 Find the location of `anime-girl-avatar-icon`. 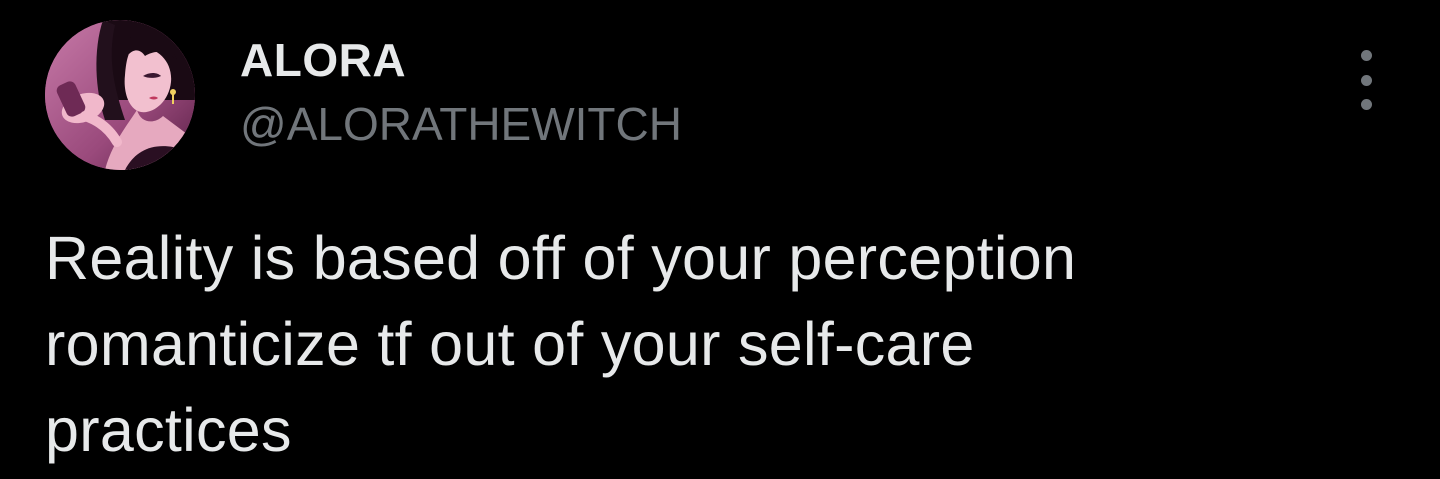

anime-girl-avatar-icon is located at coordinates (120, 95).